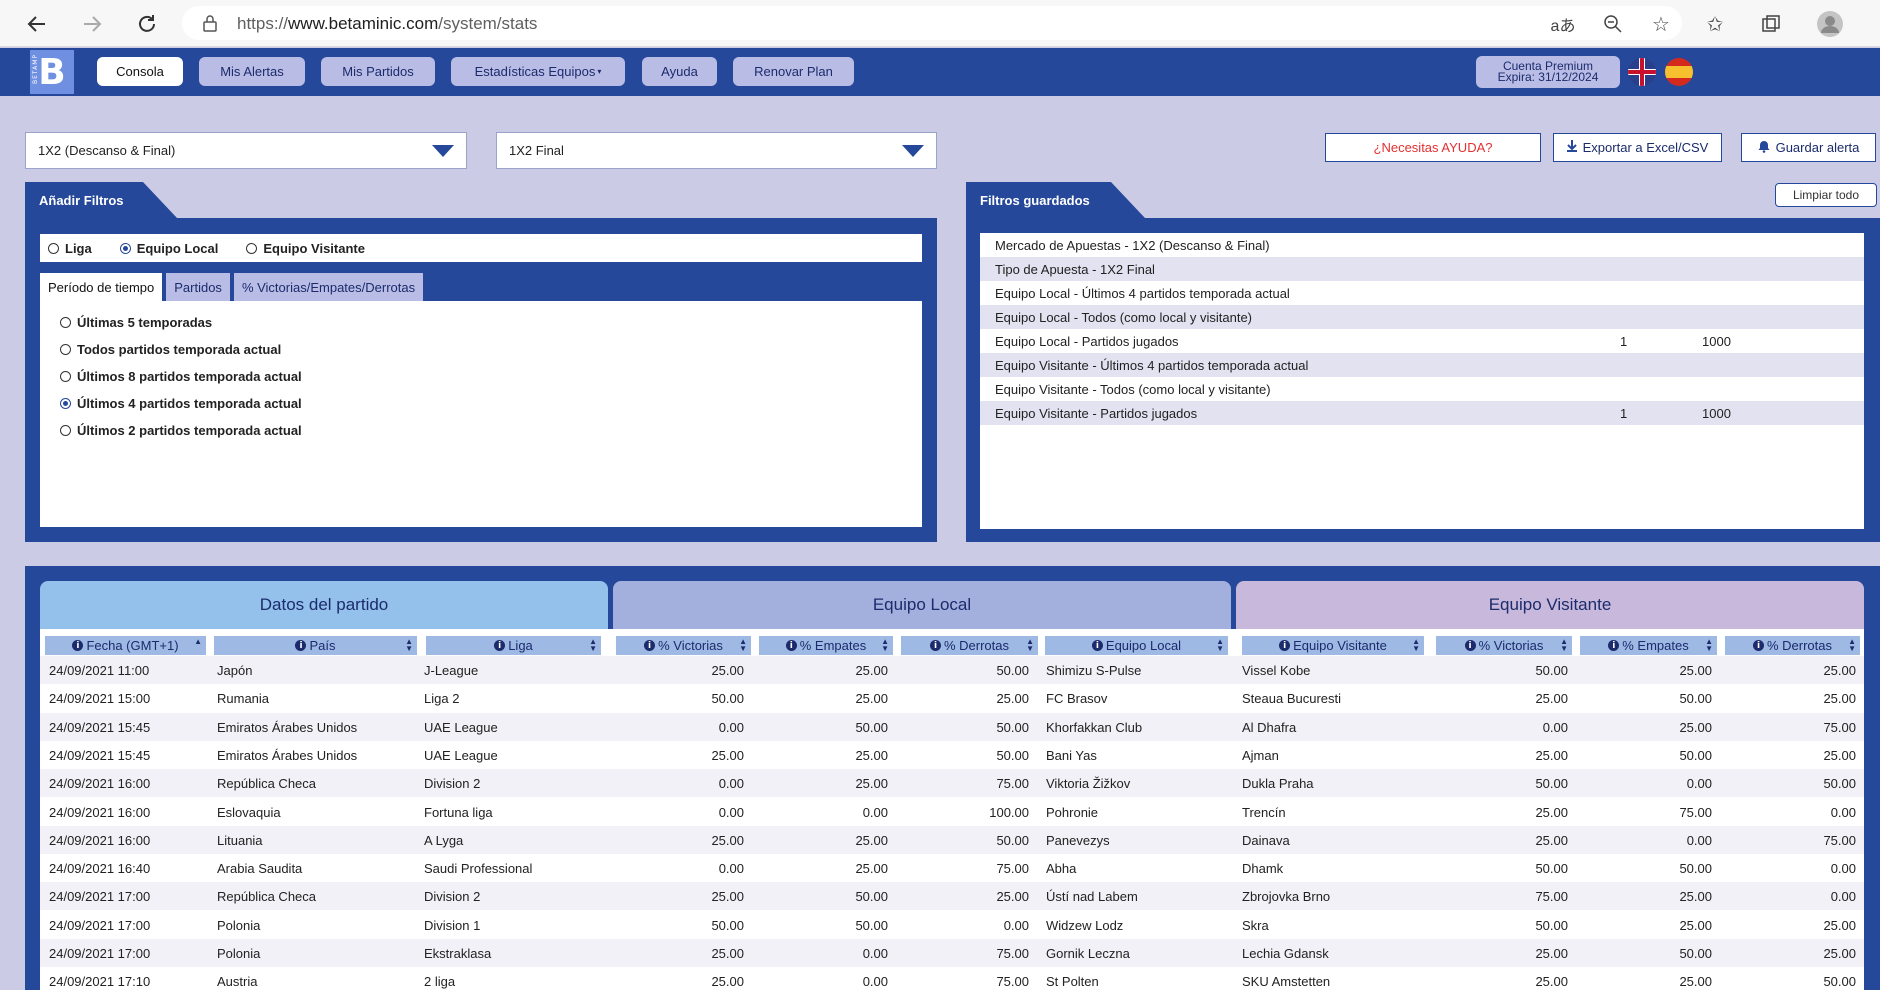 The height and width of the screenshot is (990, 1880). I want to click on column-header: i País ▲ ▼, so click(315, 645).